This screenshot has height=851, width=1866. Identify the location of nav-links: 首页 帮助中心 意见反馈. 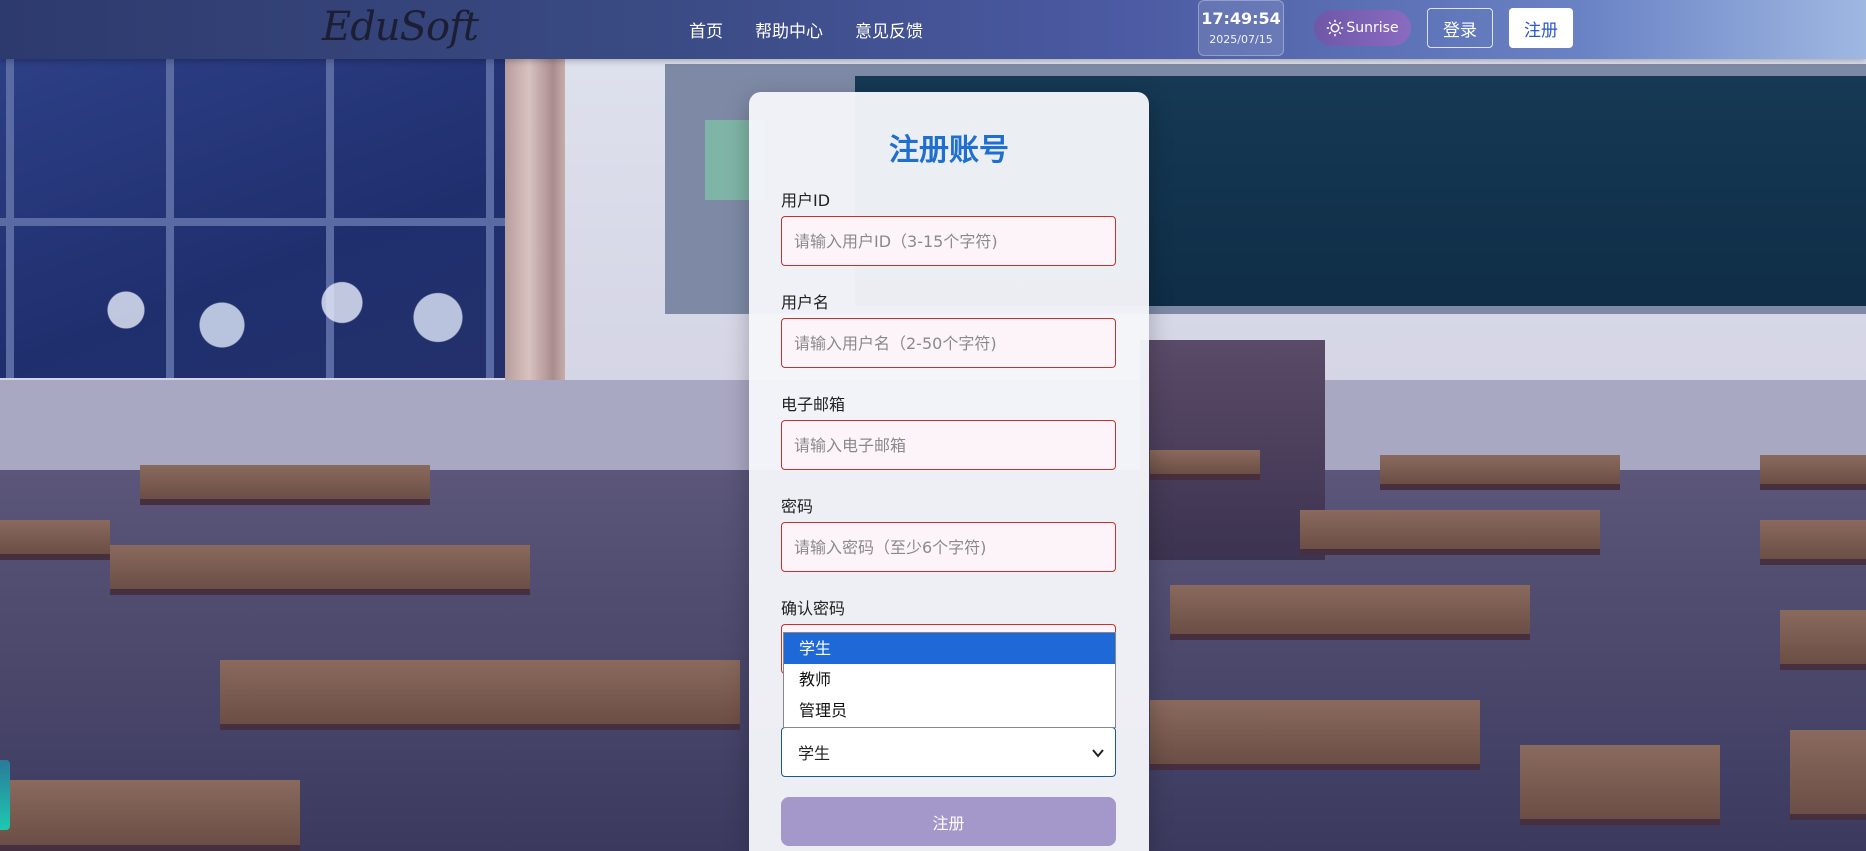
(806, 29).